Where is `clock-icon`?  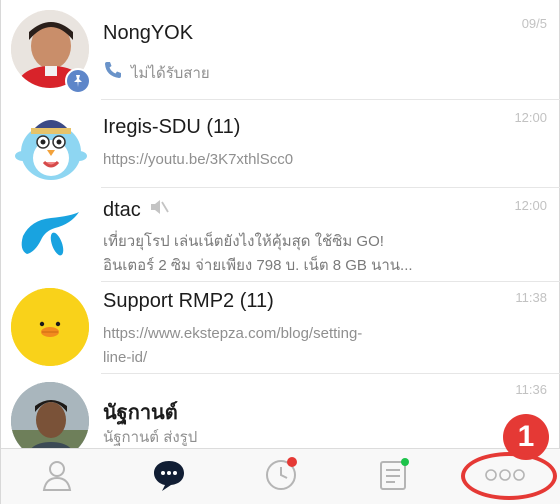 clock-icon is located at coordinates (281, 476).